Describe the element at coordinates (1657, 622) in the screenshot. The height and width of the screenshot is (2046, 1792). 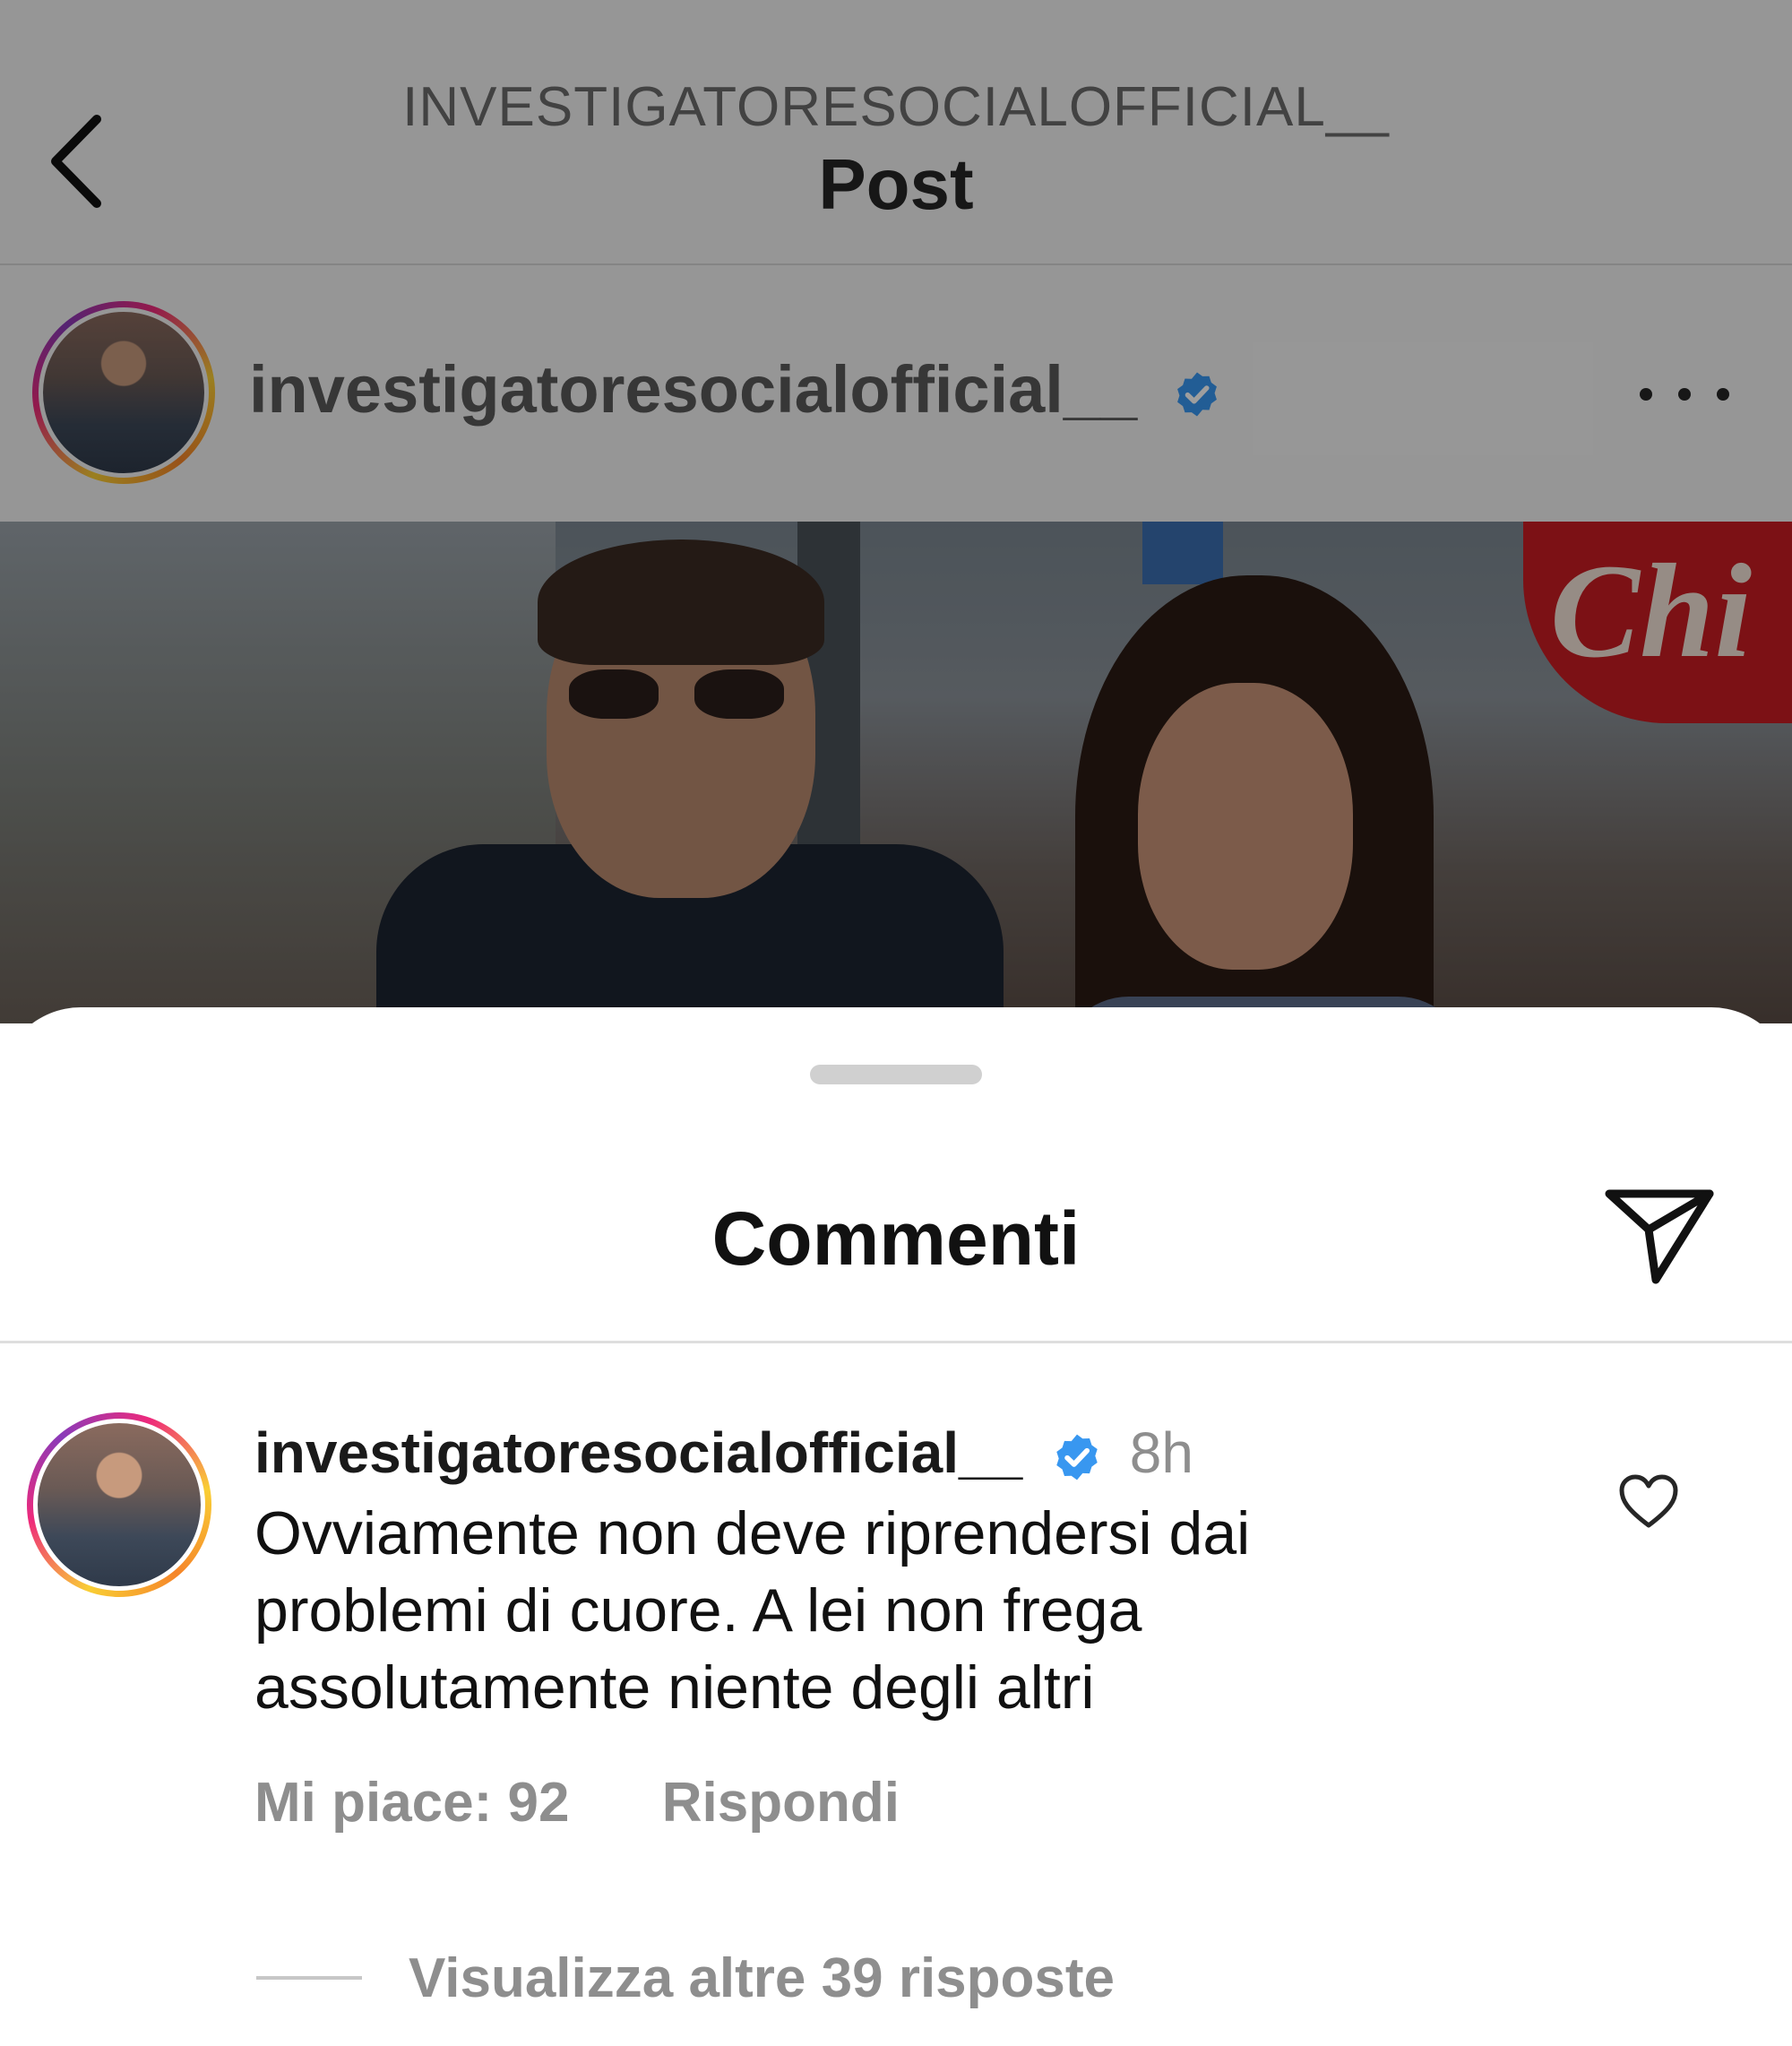
I see `magazine-logo: Chi` at that location.